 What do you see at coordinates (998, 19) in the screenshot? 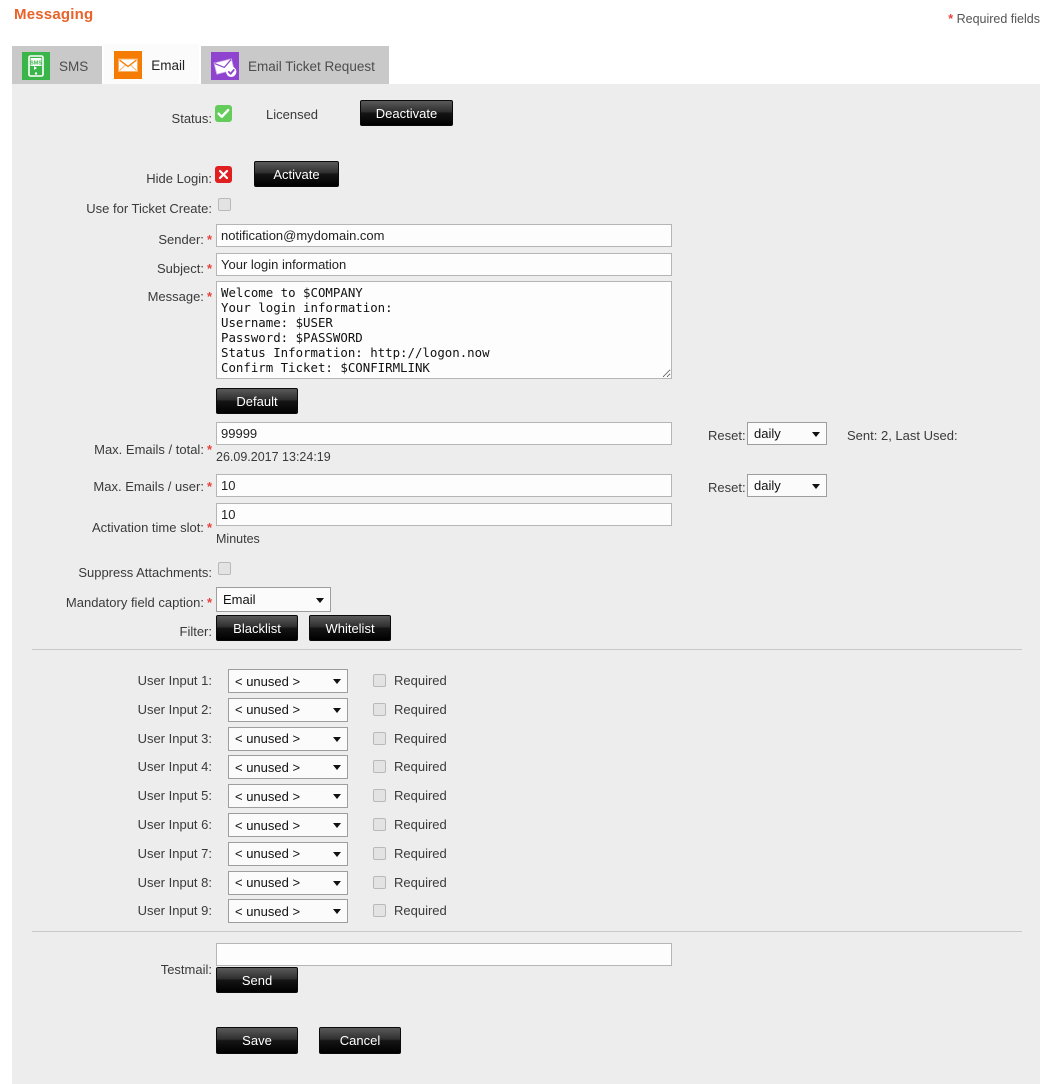
I see `required-fields-label: Required fields` at bounding box center [998, 19].